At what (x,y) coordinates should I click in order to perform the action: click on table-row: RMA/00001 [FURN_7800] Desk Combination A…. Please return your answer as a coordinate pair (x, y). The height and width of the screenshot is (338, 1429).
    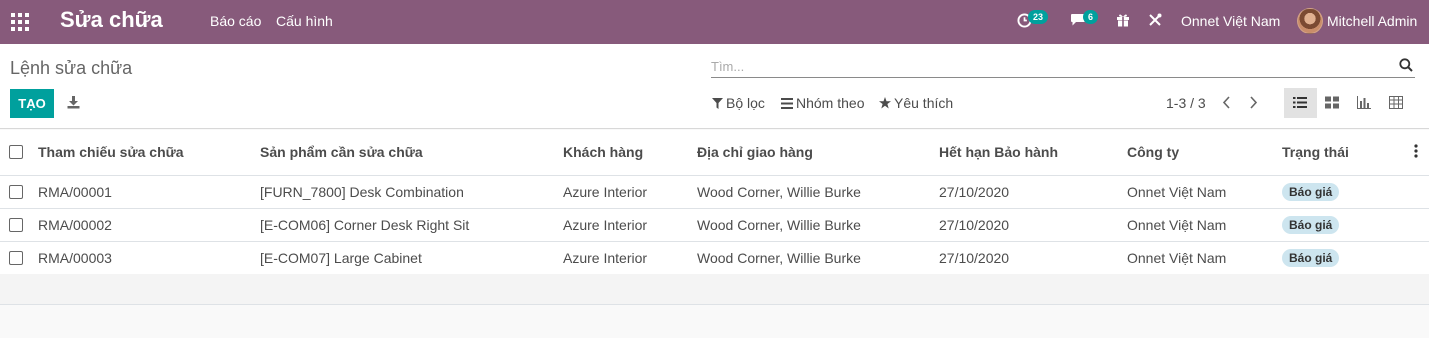
    Looking at the image, I should click on (714, 192).